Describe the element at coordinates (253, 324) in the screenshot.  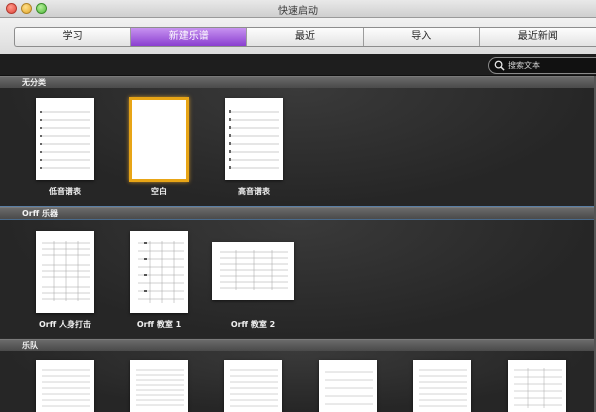
I see `template-label: Orff 教室 2` at that location.